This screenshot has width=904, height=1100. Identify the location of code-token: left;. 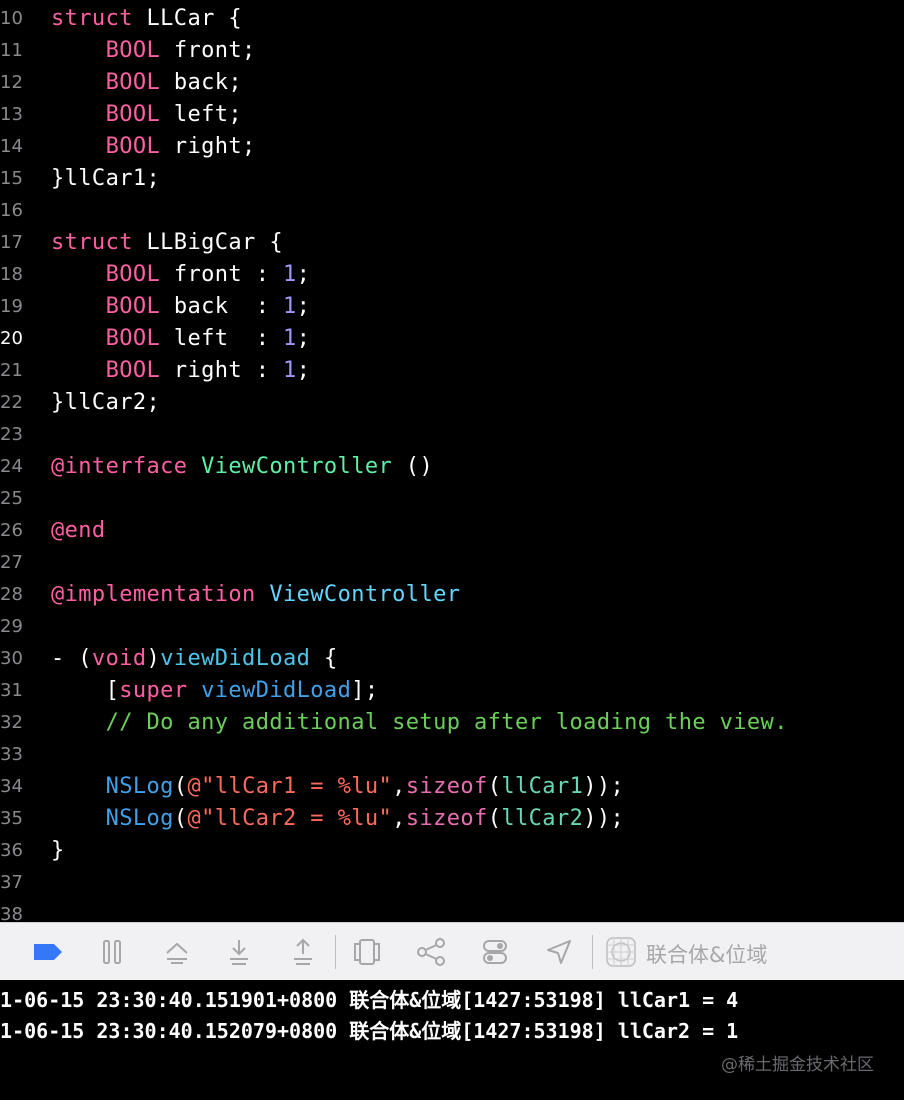
(201, 114).